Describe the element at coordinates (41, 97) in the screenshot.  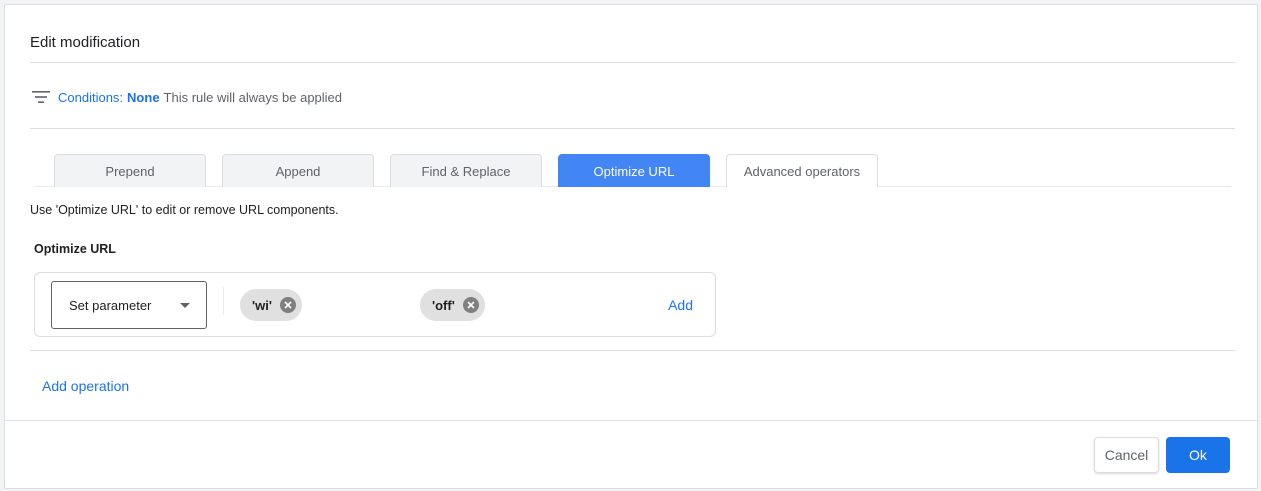
I see `filter-list-icon` at that location.